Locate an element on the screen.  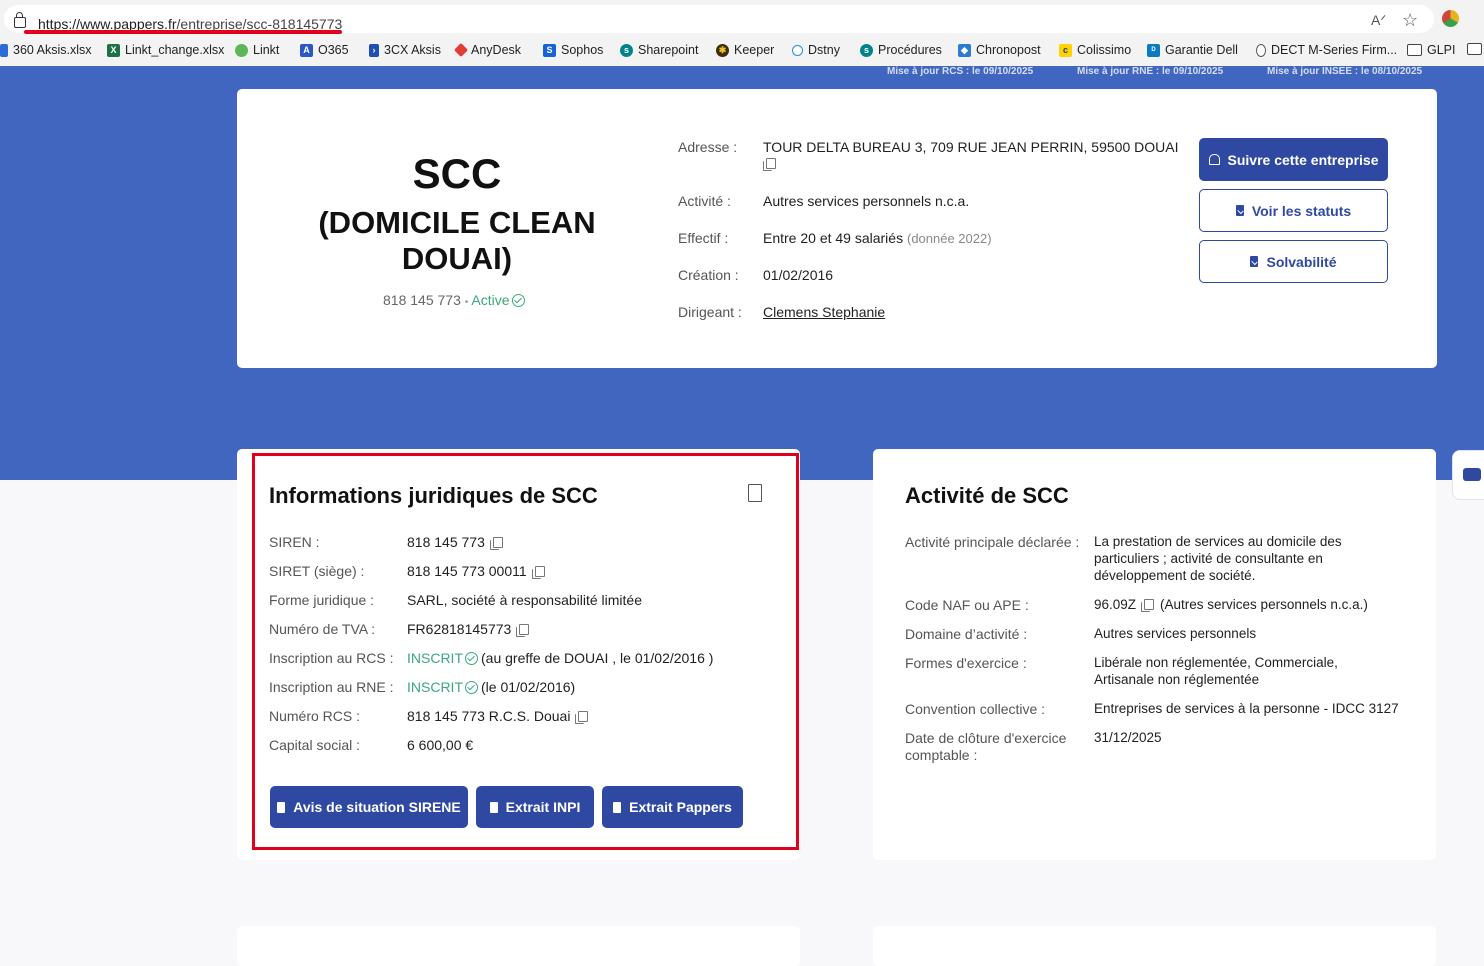
bookmark-item: A O365 is located at coordinates (324, 50).